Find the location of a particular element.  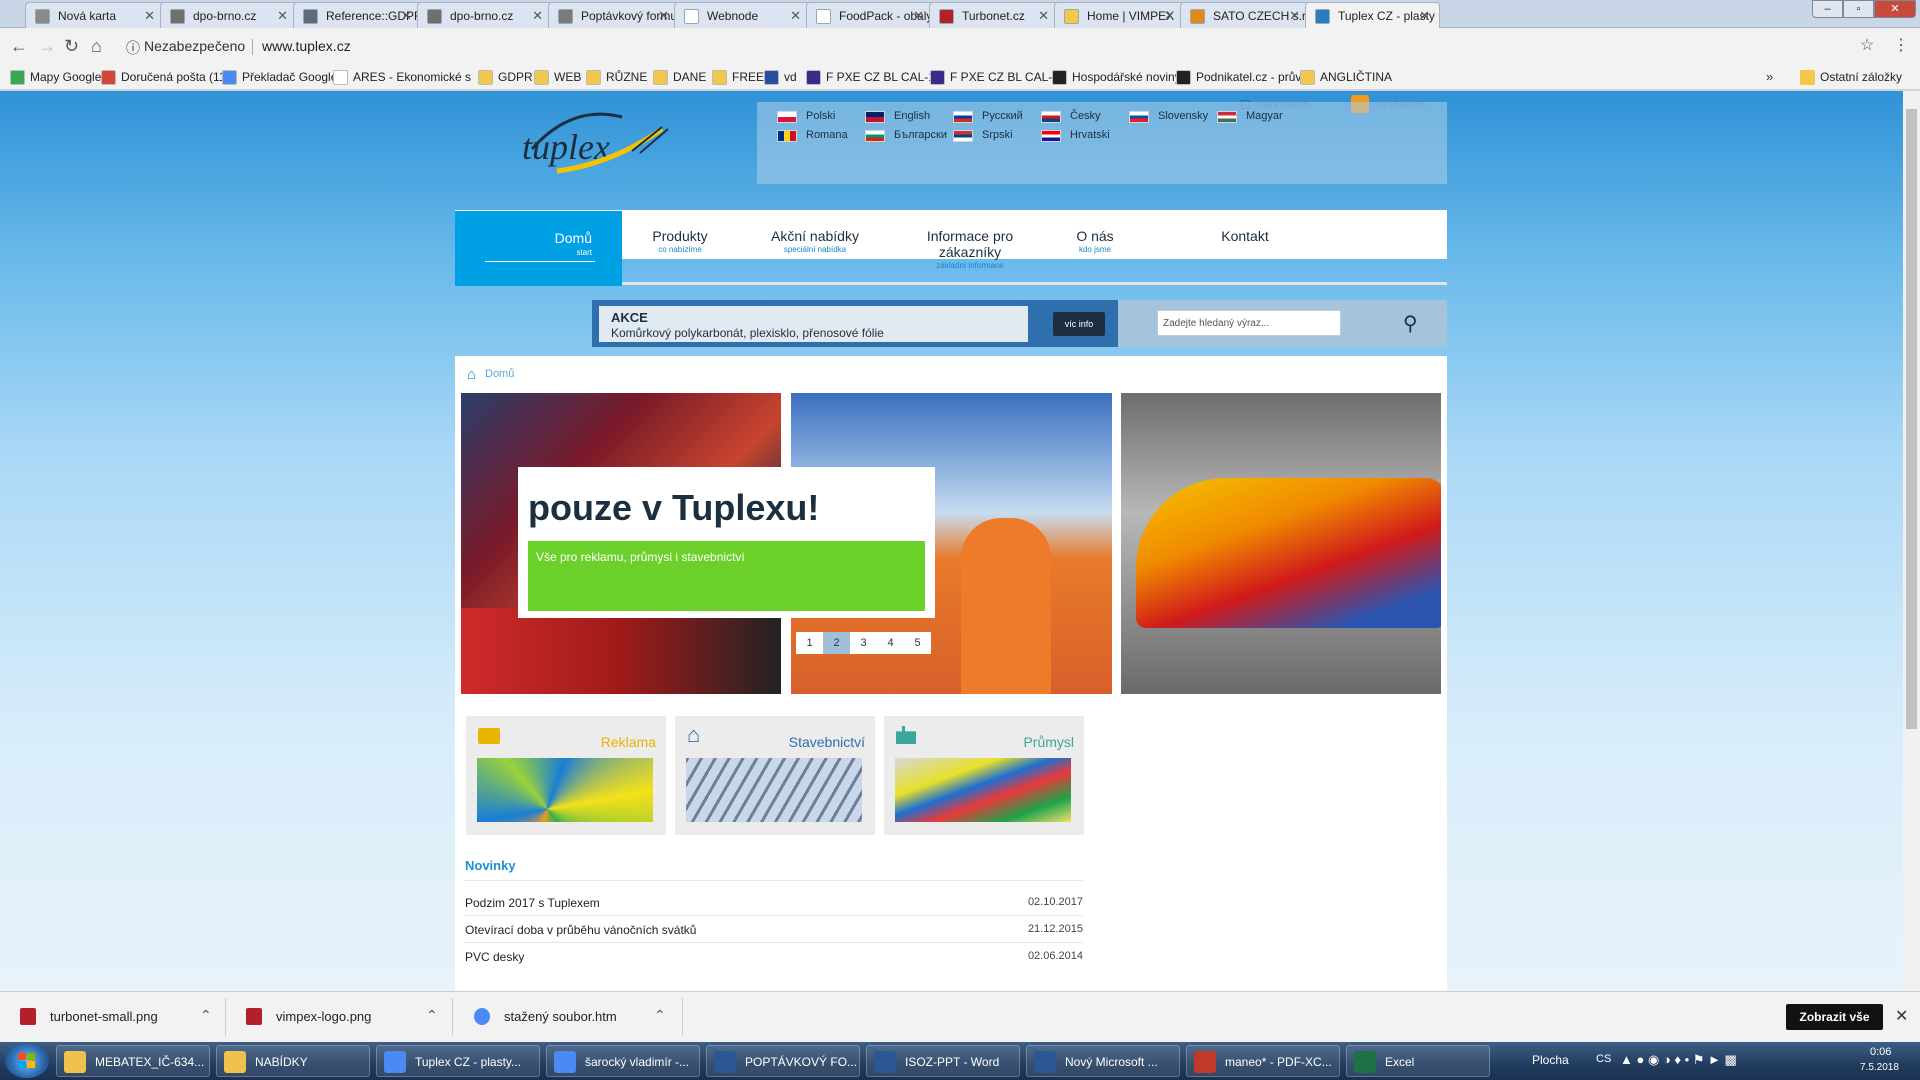

language-link: Srpski is located at coordinates (983, 136).